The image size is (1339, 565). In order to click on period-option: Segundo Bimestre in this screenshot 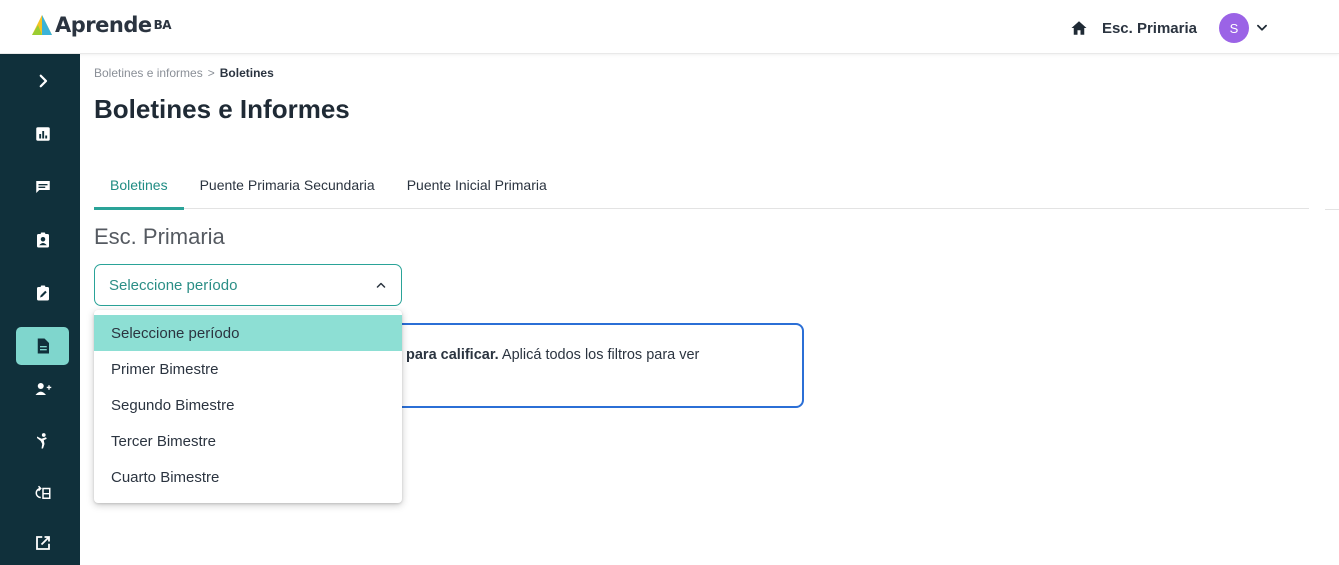, I will do `click(248, 405)`.